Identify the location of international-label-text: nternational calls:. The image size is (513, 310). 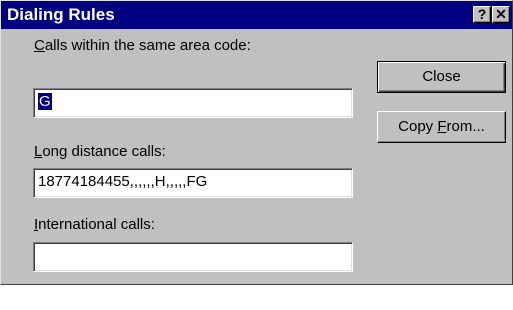
(96, 224).